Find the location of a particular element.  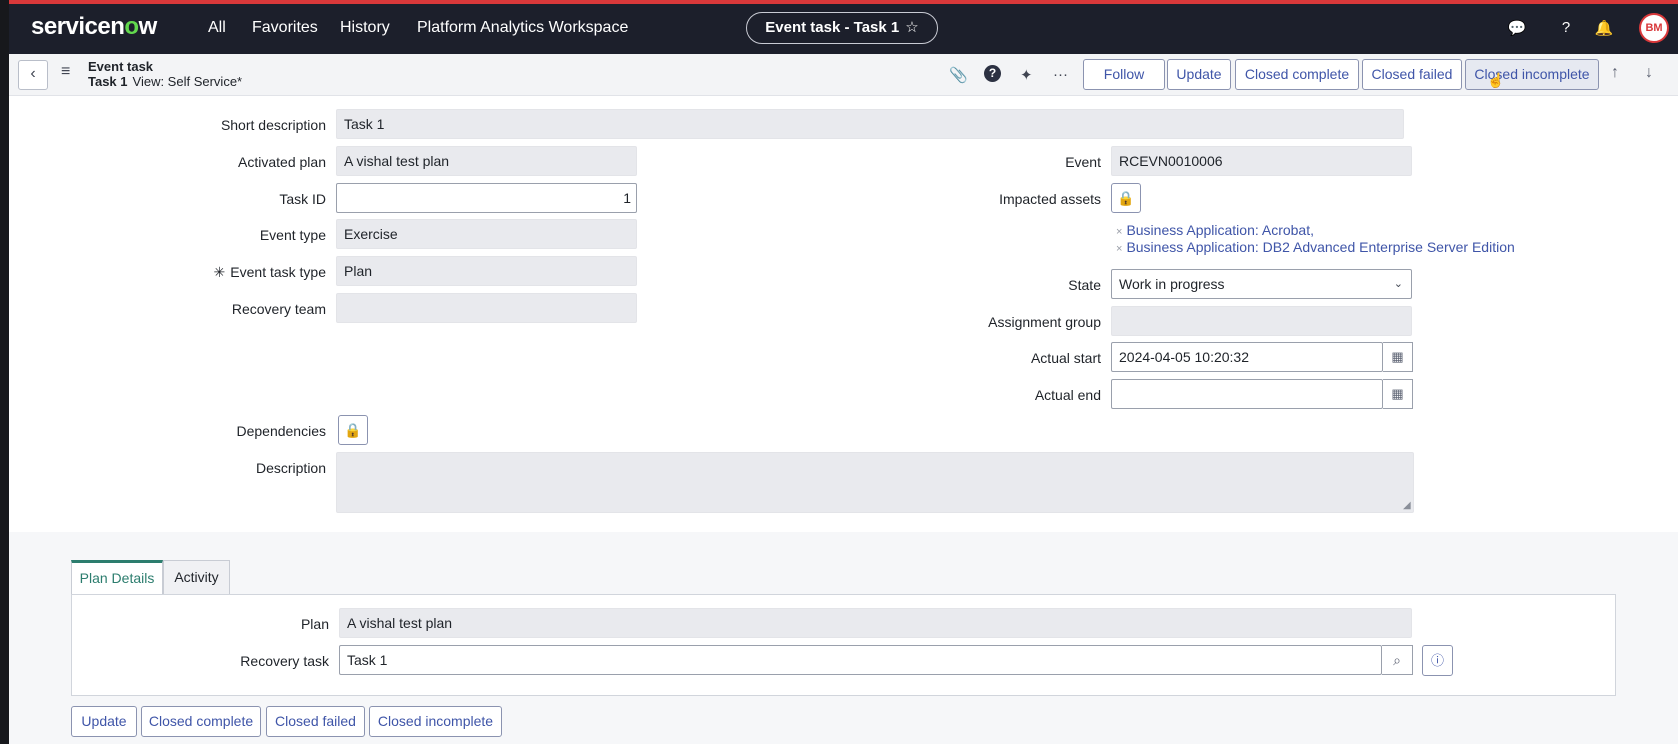

info-icon: ⓘ is located at coordinates (1437, 660).